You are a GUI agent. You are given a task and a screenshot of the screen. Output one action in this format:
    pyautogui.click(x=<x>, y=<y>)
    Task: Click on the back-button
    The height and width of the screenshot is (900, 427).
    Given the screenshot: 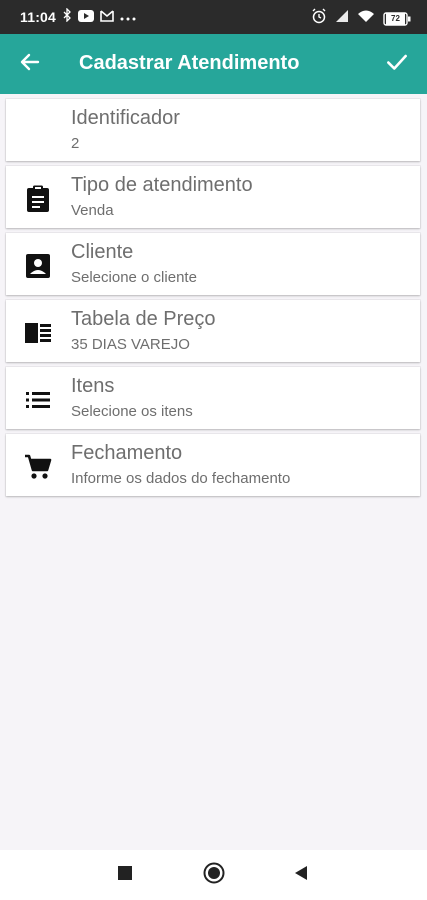 What is the action you would take?
    pyautogui.click(x=30, y=64)
    